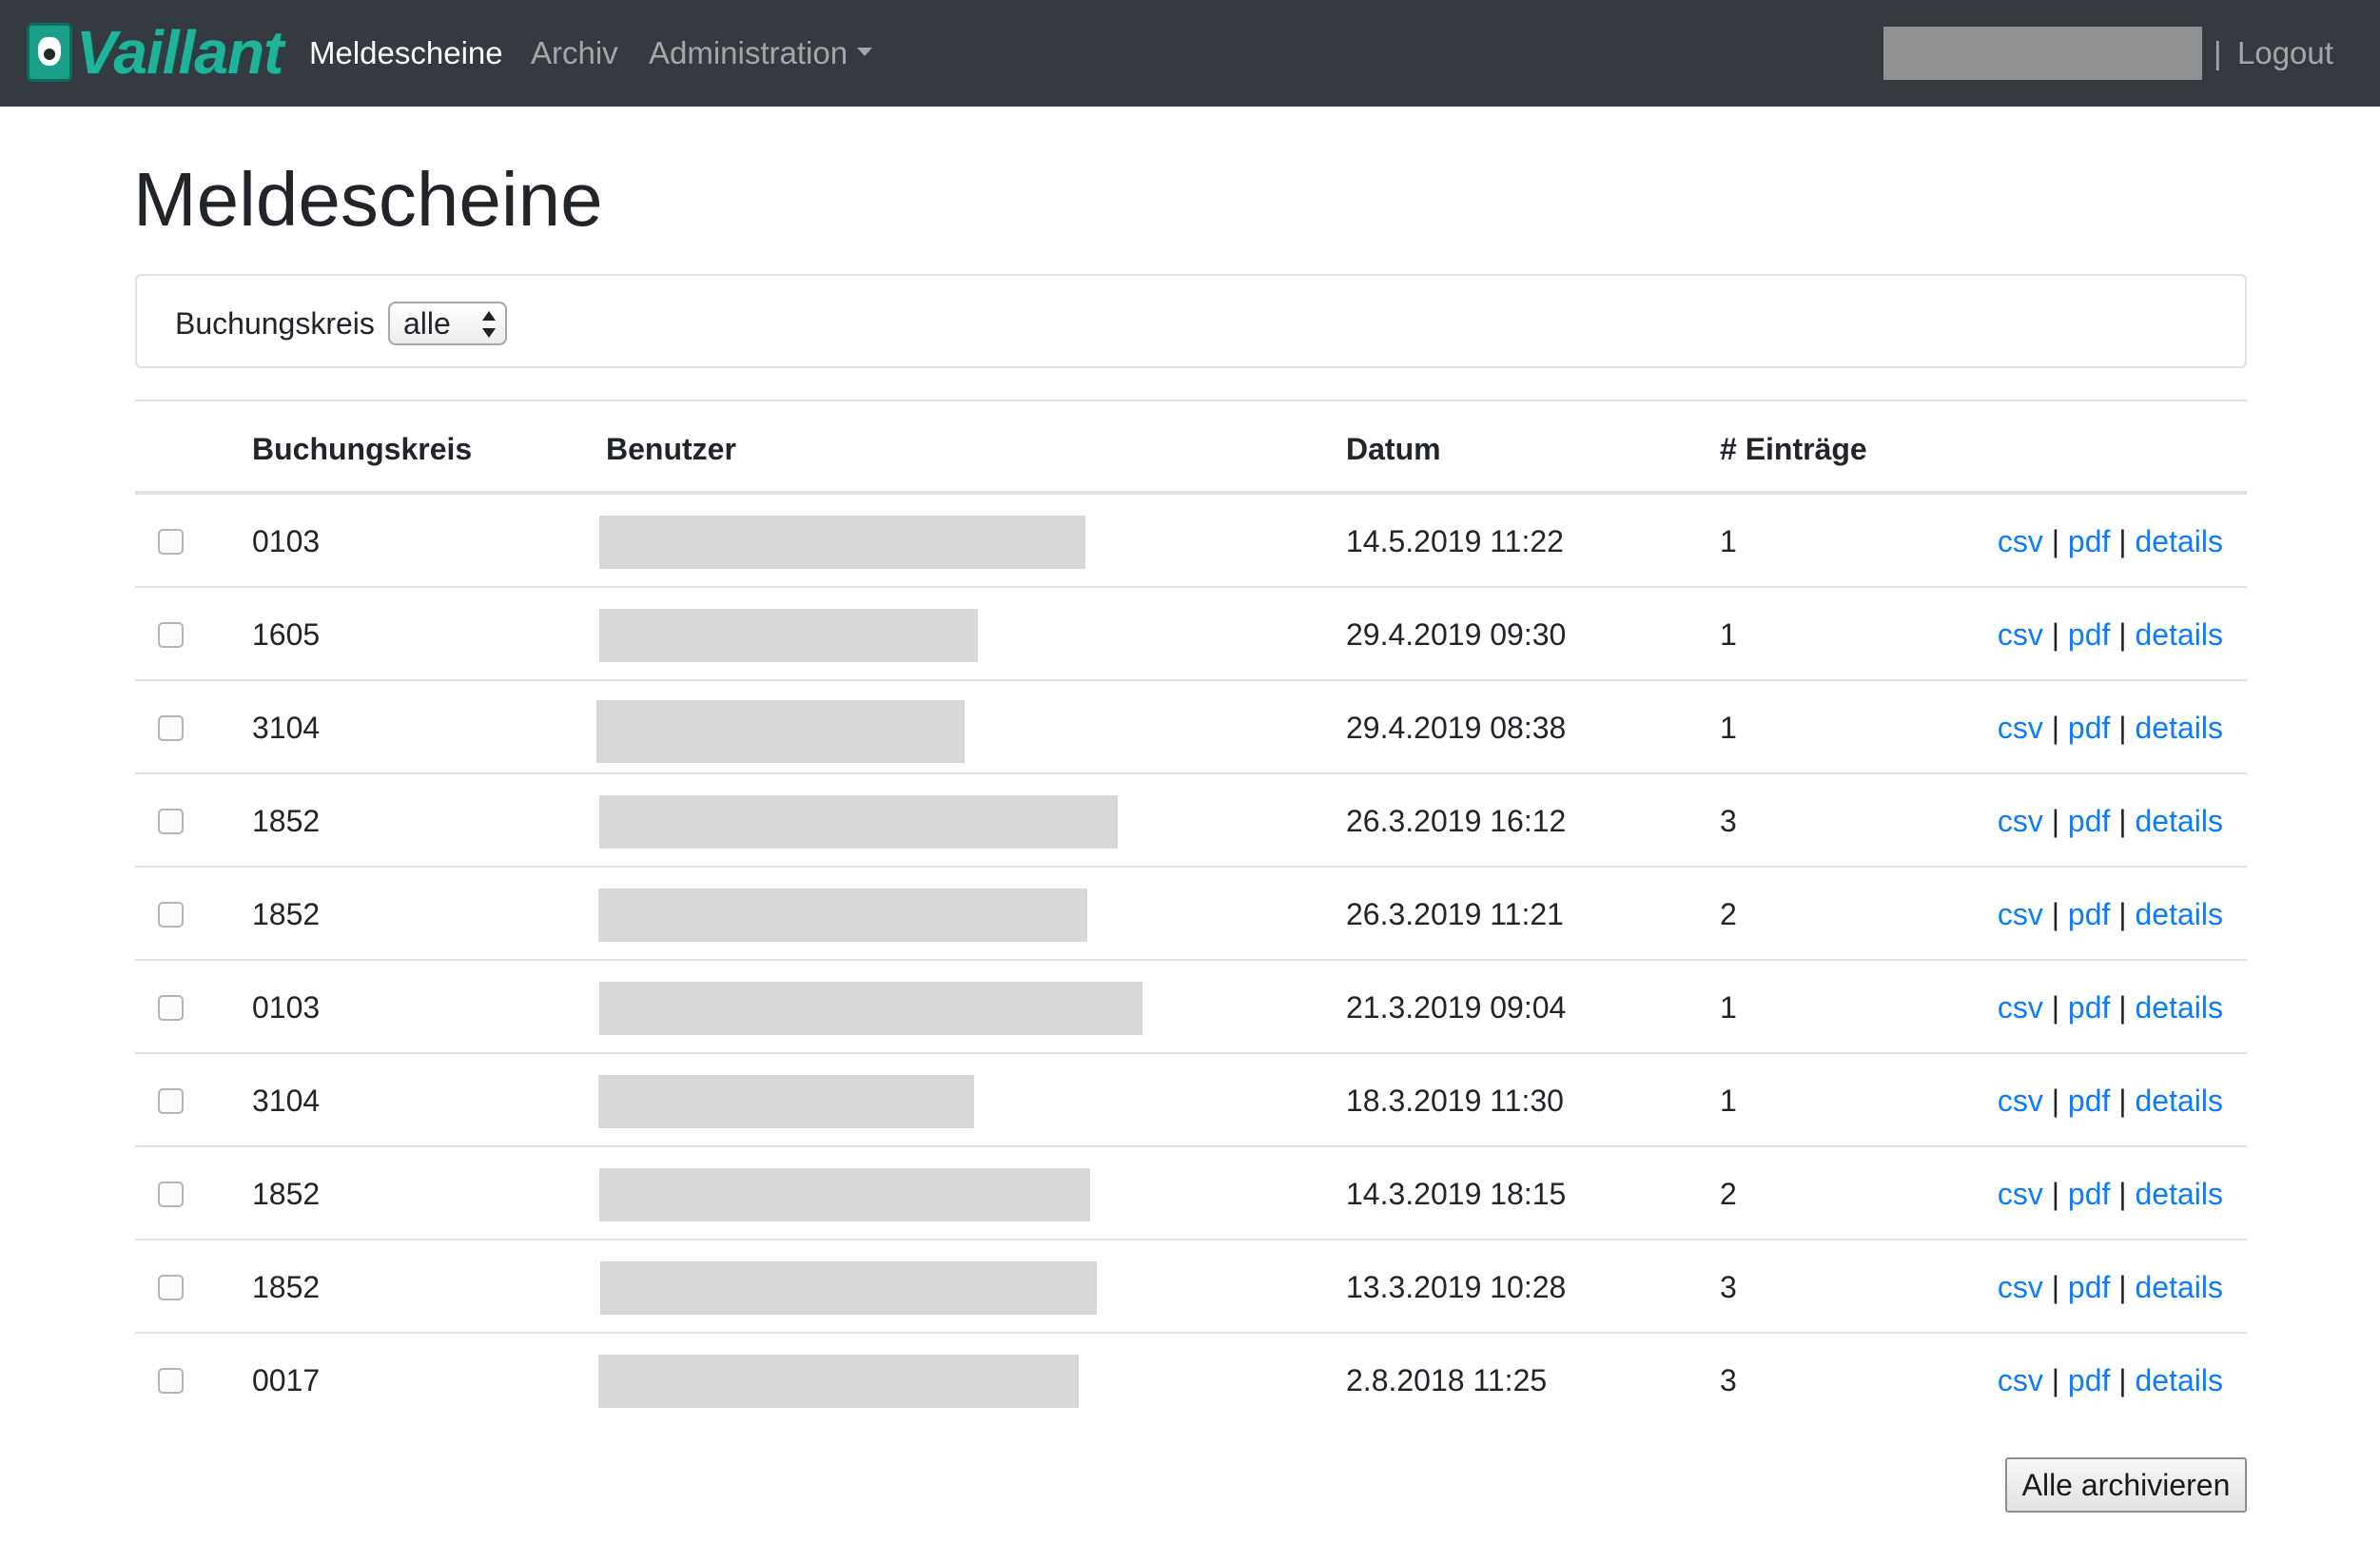  I want to click on redacted-username, so click(2043, 53).